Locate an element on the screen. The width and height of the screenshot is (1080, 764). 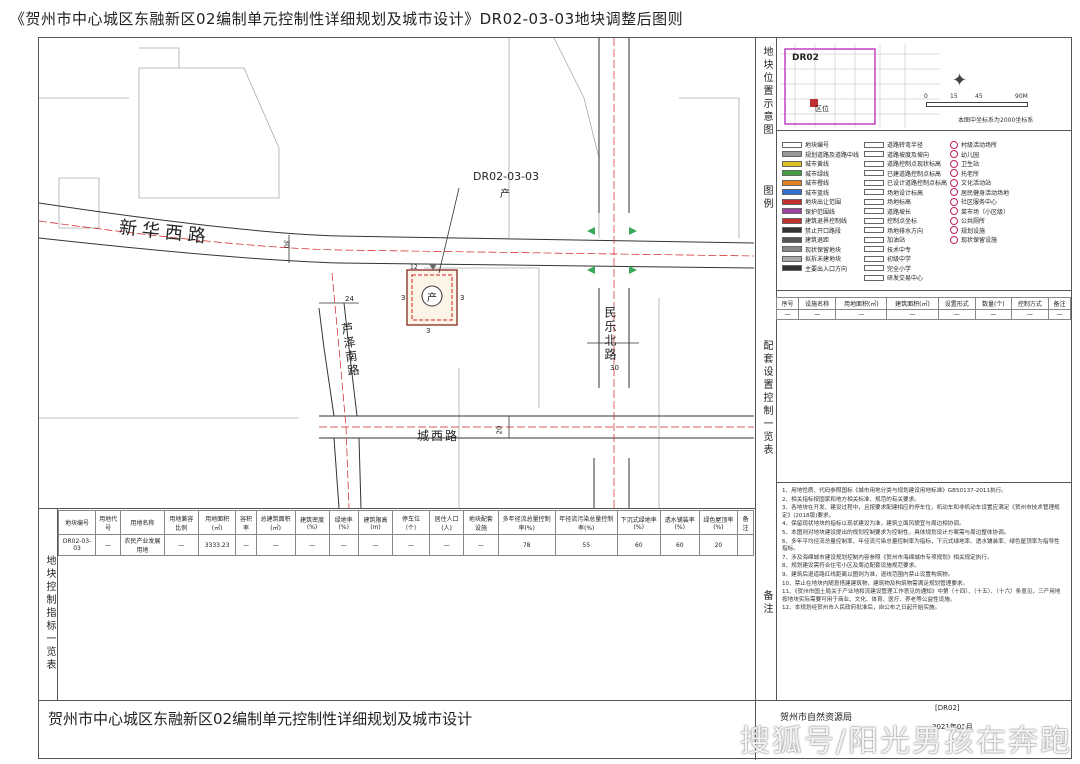
legend-item: 完全小学 is located at coordinates (887, 268).